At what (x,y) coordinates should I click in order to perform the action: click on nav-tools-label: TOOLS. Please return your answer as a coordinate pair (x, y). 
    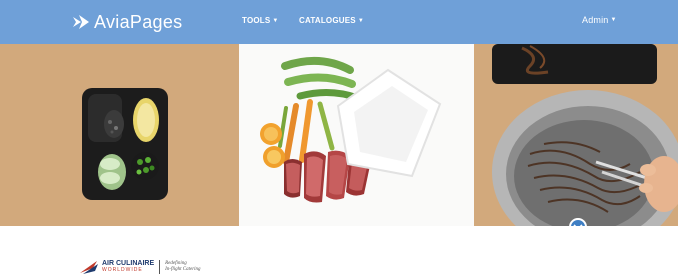
    Looking at the image, I should click on (256, 20).